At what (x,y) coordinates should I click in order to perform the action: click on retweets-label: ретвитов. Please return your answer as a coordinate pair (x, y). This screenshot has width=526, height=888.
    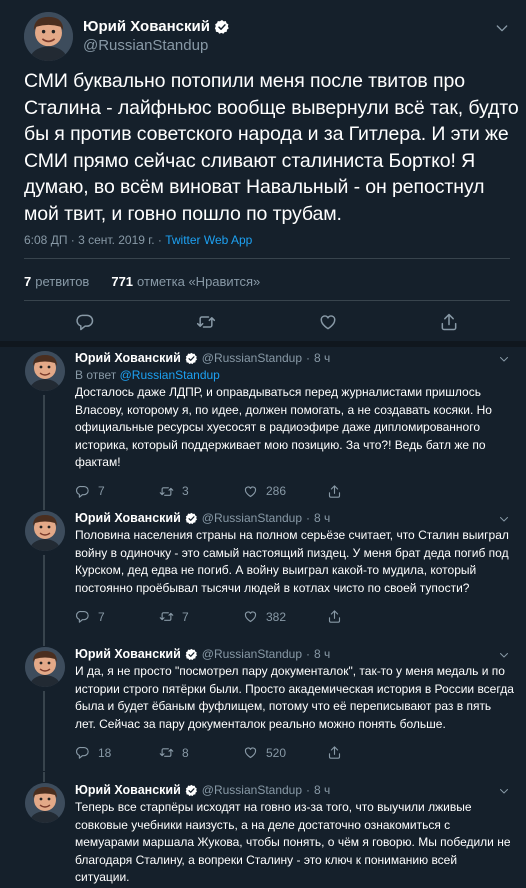
    Looking at the image, I should click on (62, 281).